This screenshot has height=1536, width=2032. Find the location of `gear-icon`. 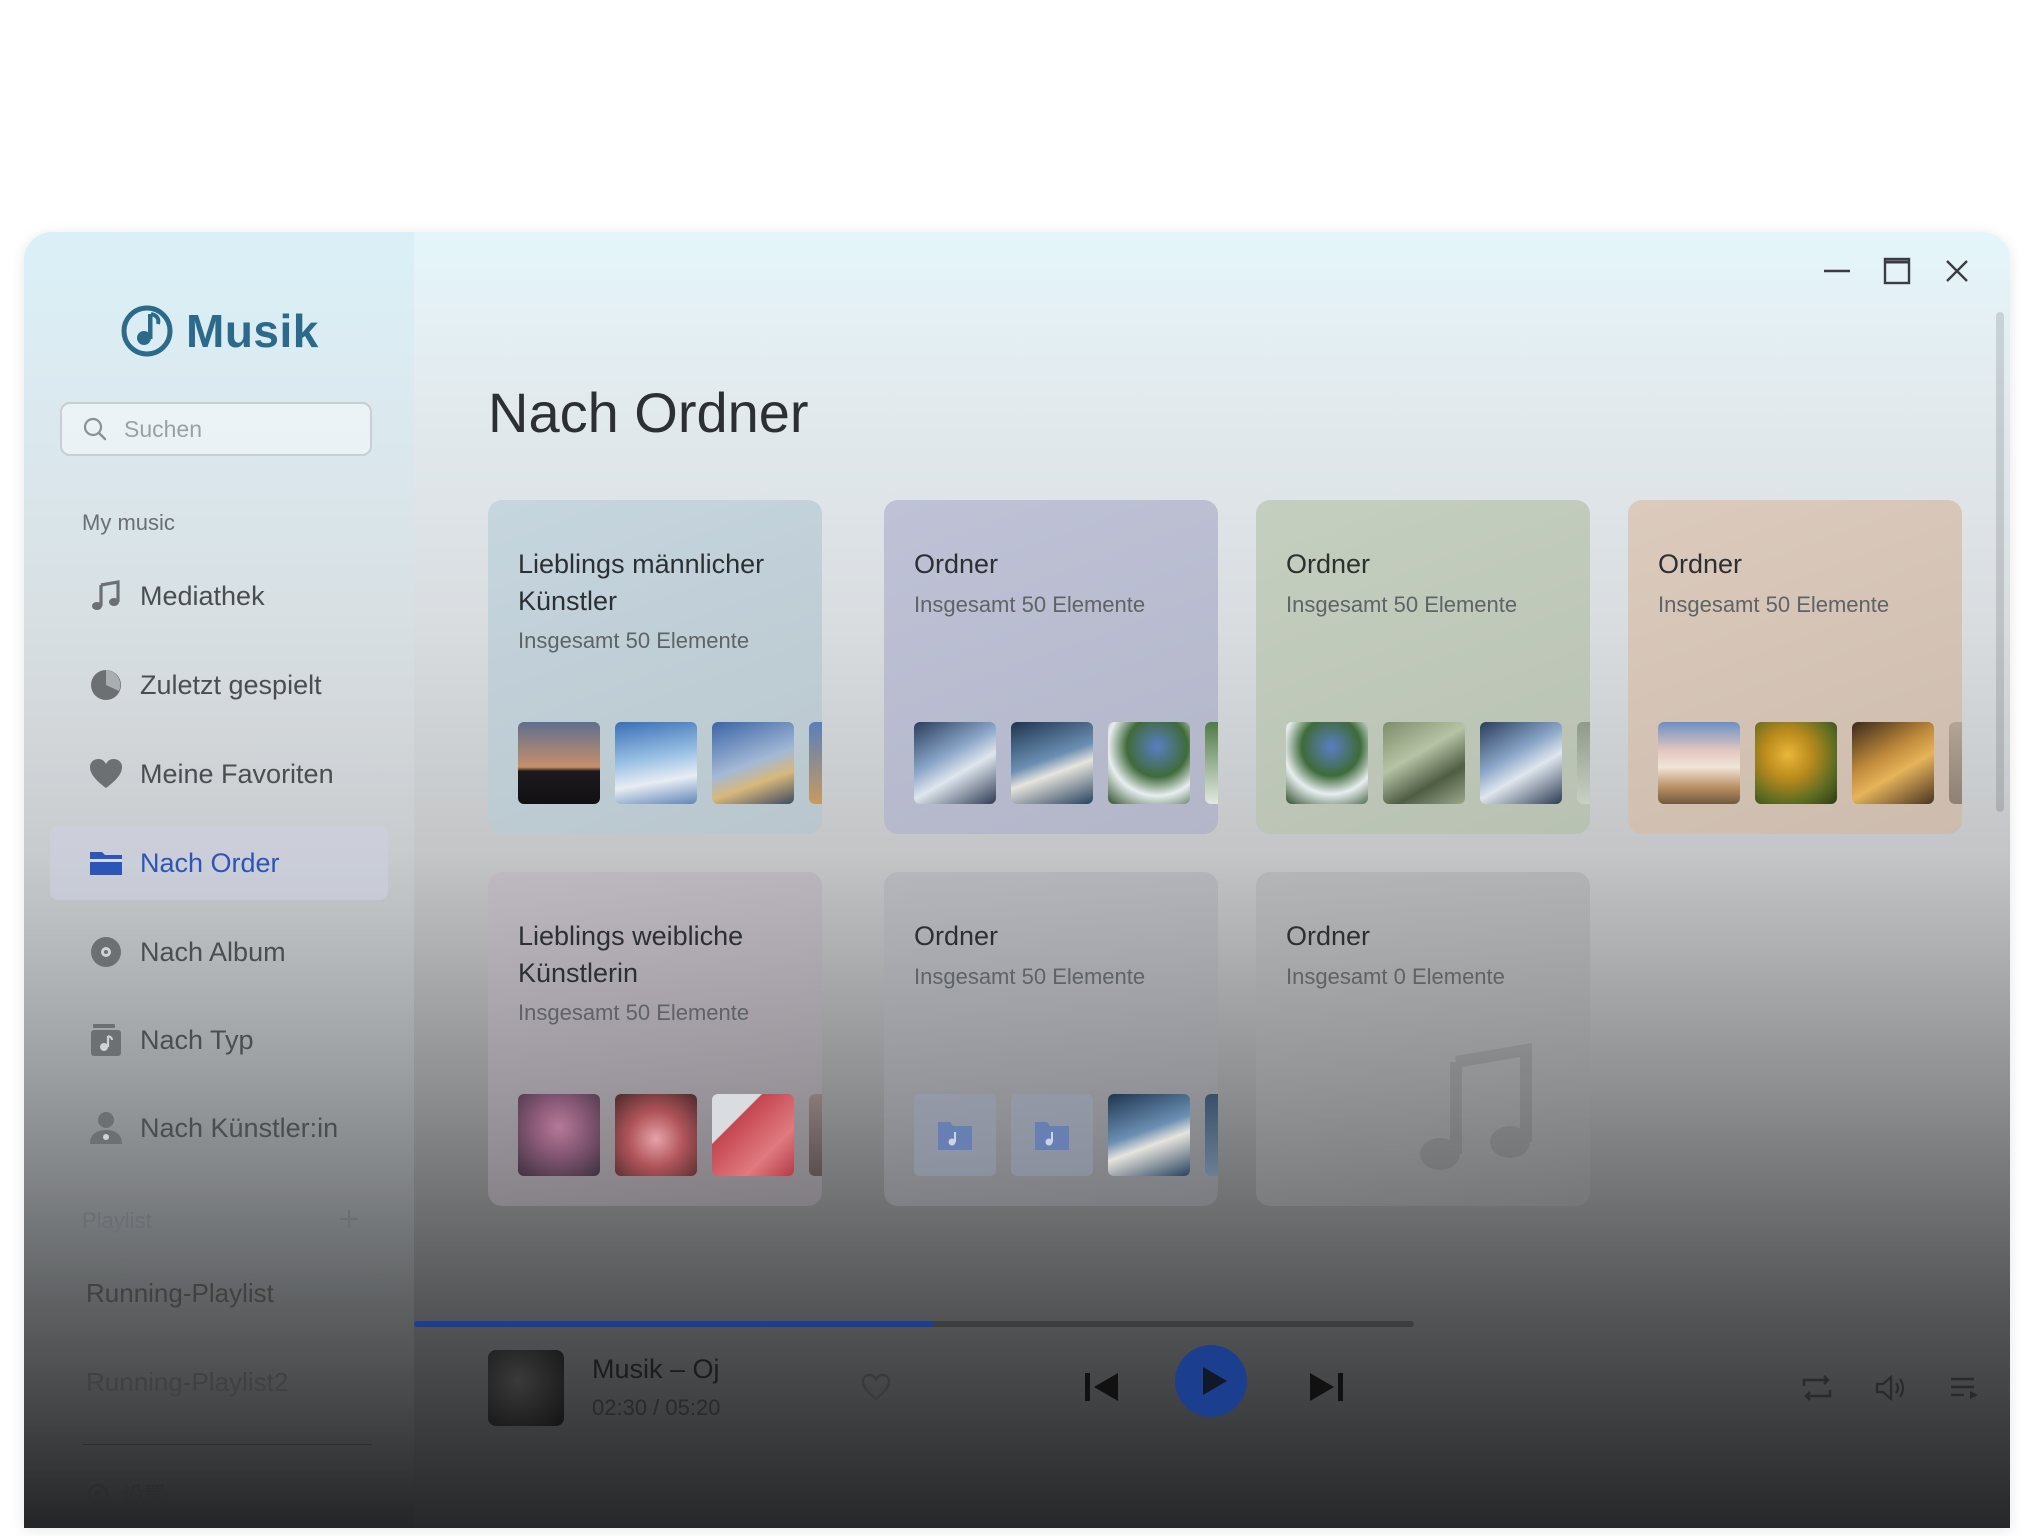

gear-icon is located at coordinates (98, 1494).